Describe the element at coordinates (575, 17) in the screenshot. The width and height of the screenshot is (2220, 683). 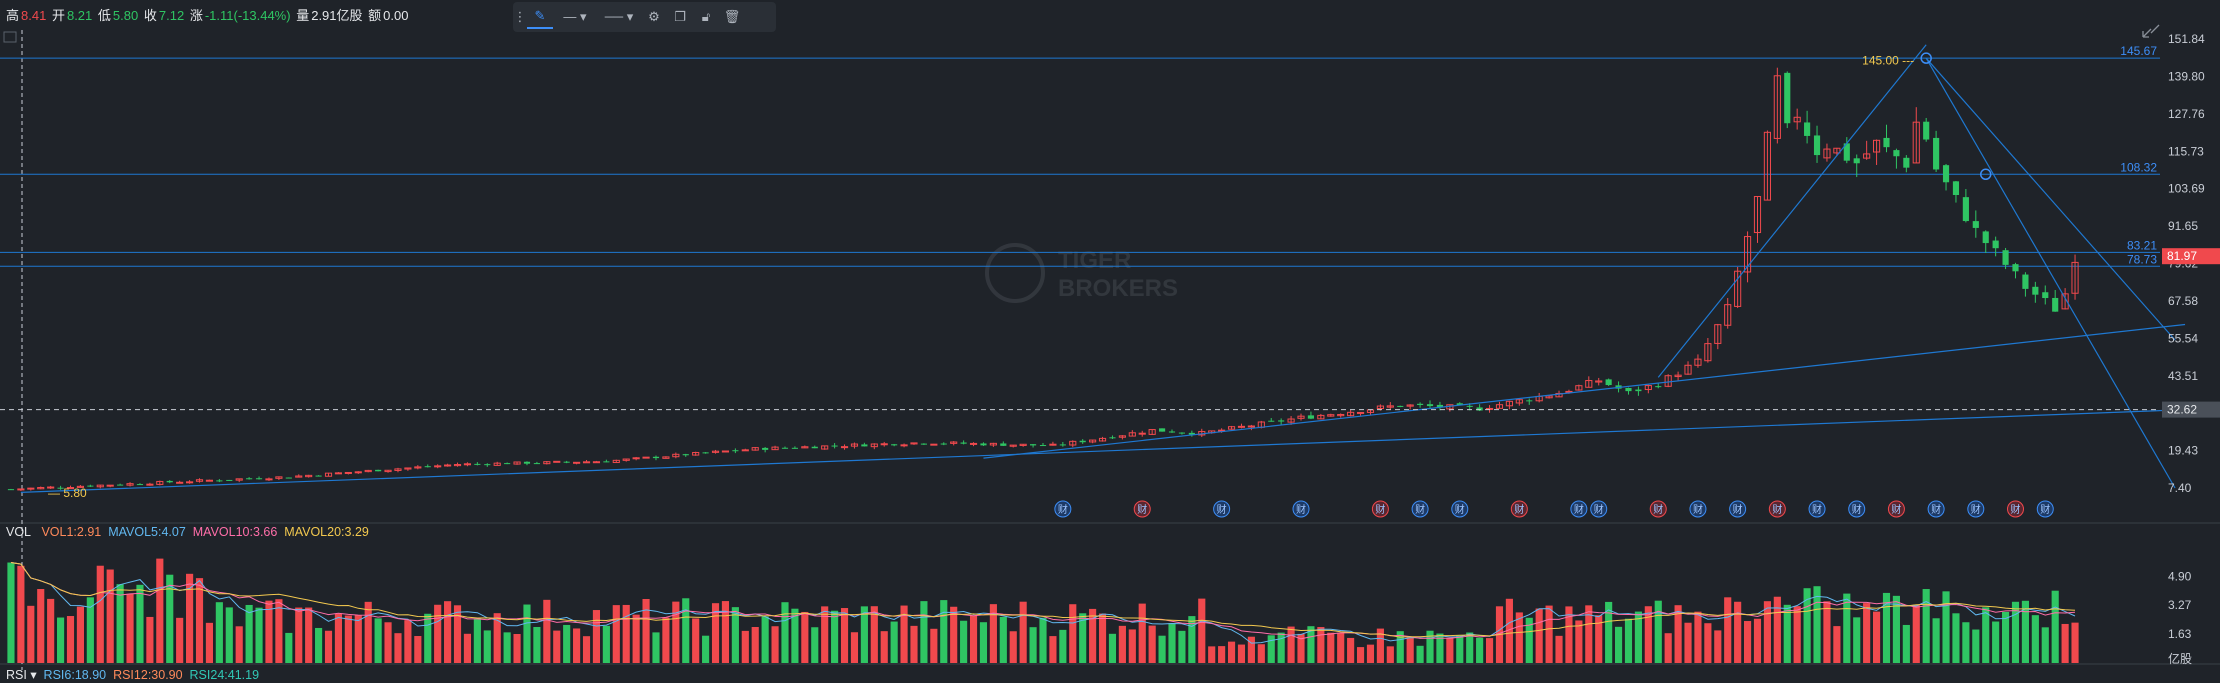
I see `line-style-icon: — ▾` at that location.